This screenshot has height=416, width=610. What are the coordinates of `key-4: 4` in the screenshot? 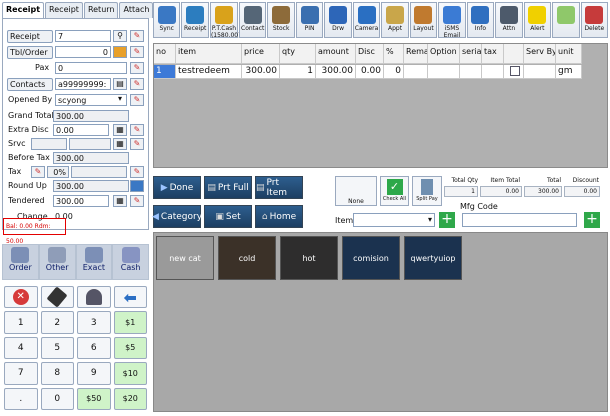 It's located at (21, 348).